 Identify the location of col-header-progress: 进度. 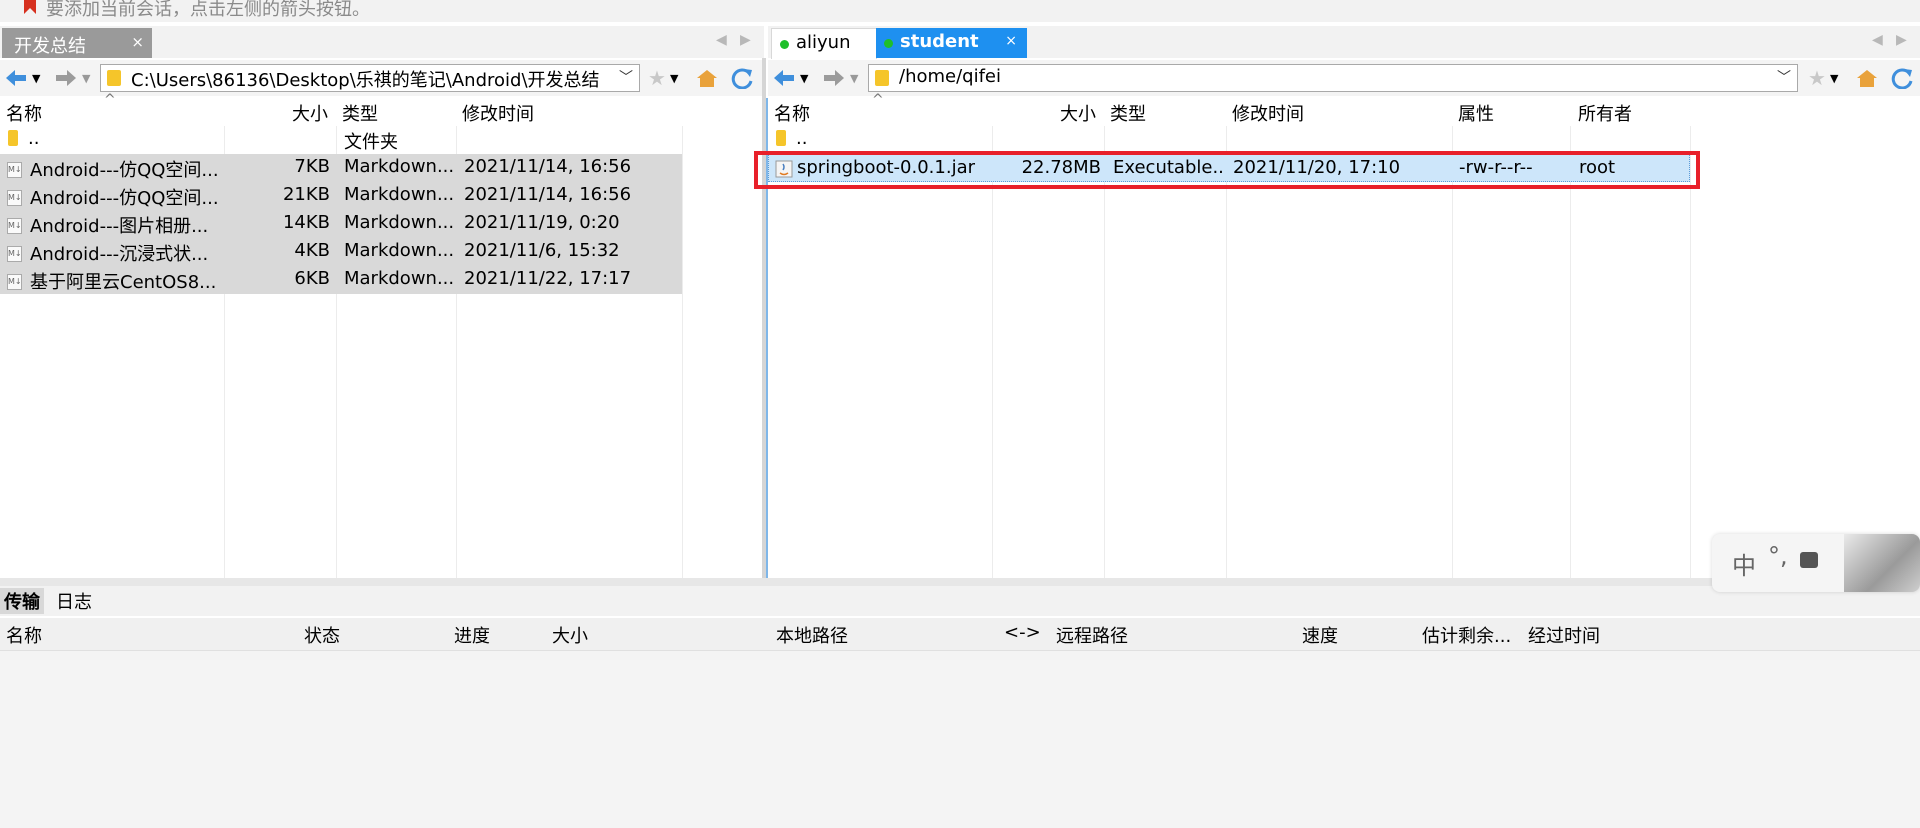
(472, 635).